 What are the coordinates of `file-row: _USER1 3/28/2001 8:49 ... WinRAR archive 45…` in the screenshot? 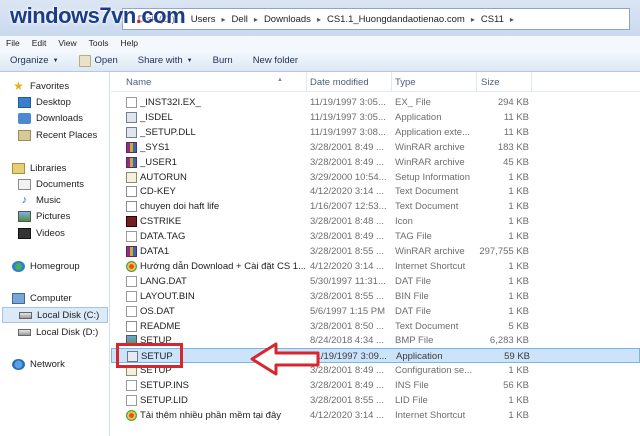 It's located at (375, 162).